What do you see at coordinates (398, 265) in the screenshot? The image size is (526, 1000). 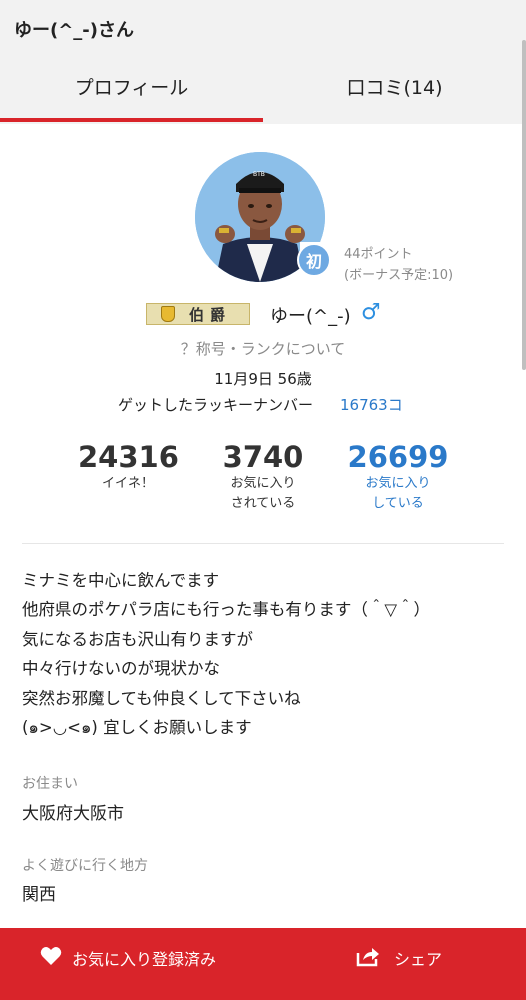 I see `points-info: 44ポイント (ボーナス予定:10)` at bounding box center [398, 265].